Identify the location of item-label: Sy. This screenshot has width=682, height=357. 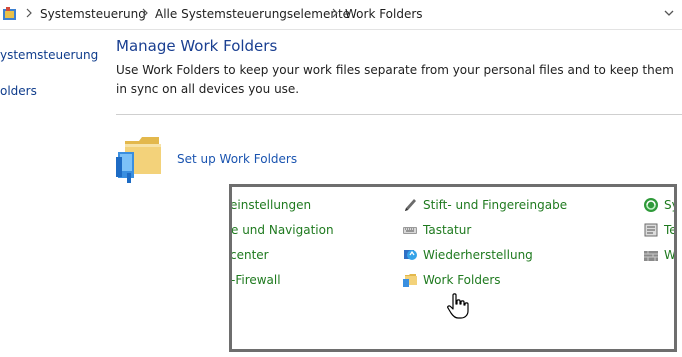
(669, 205).